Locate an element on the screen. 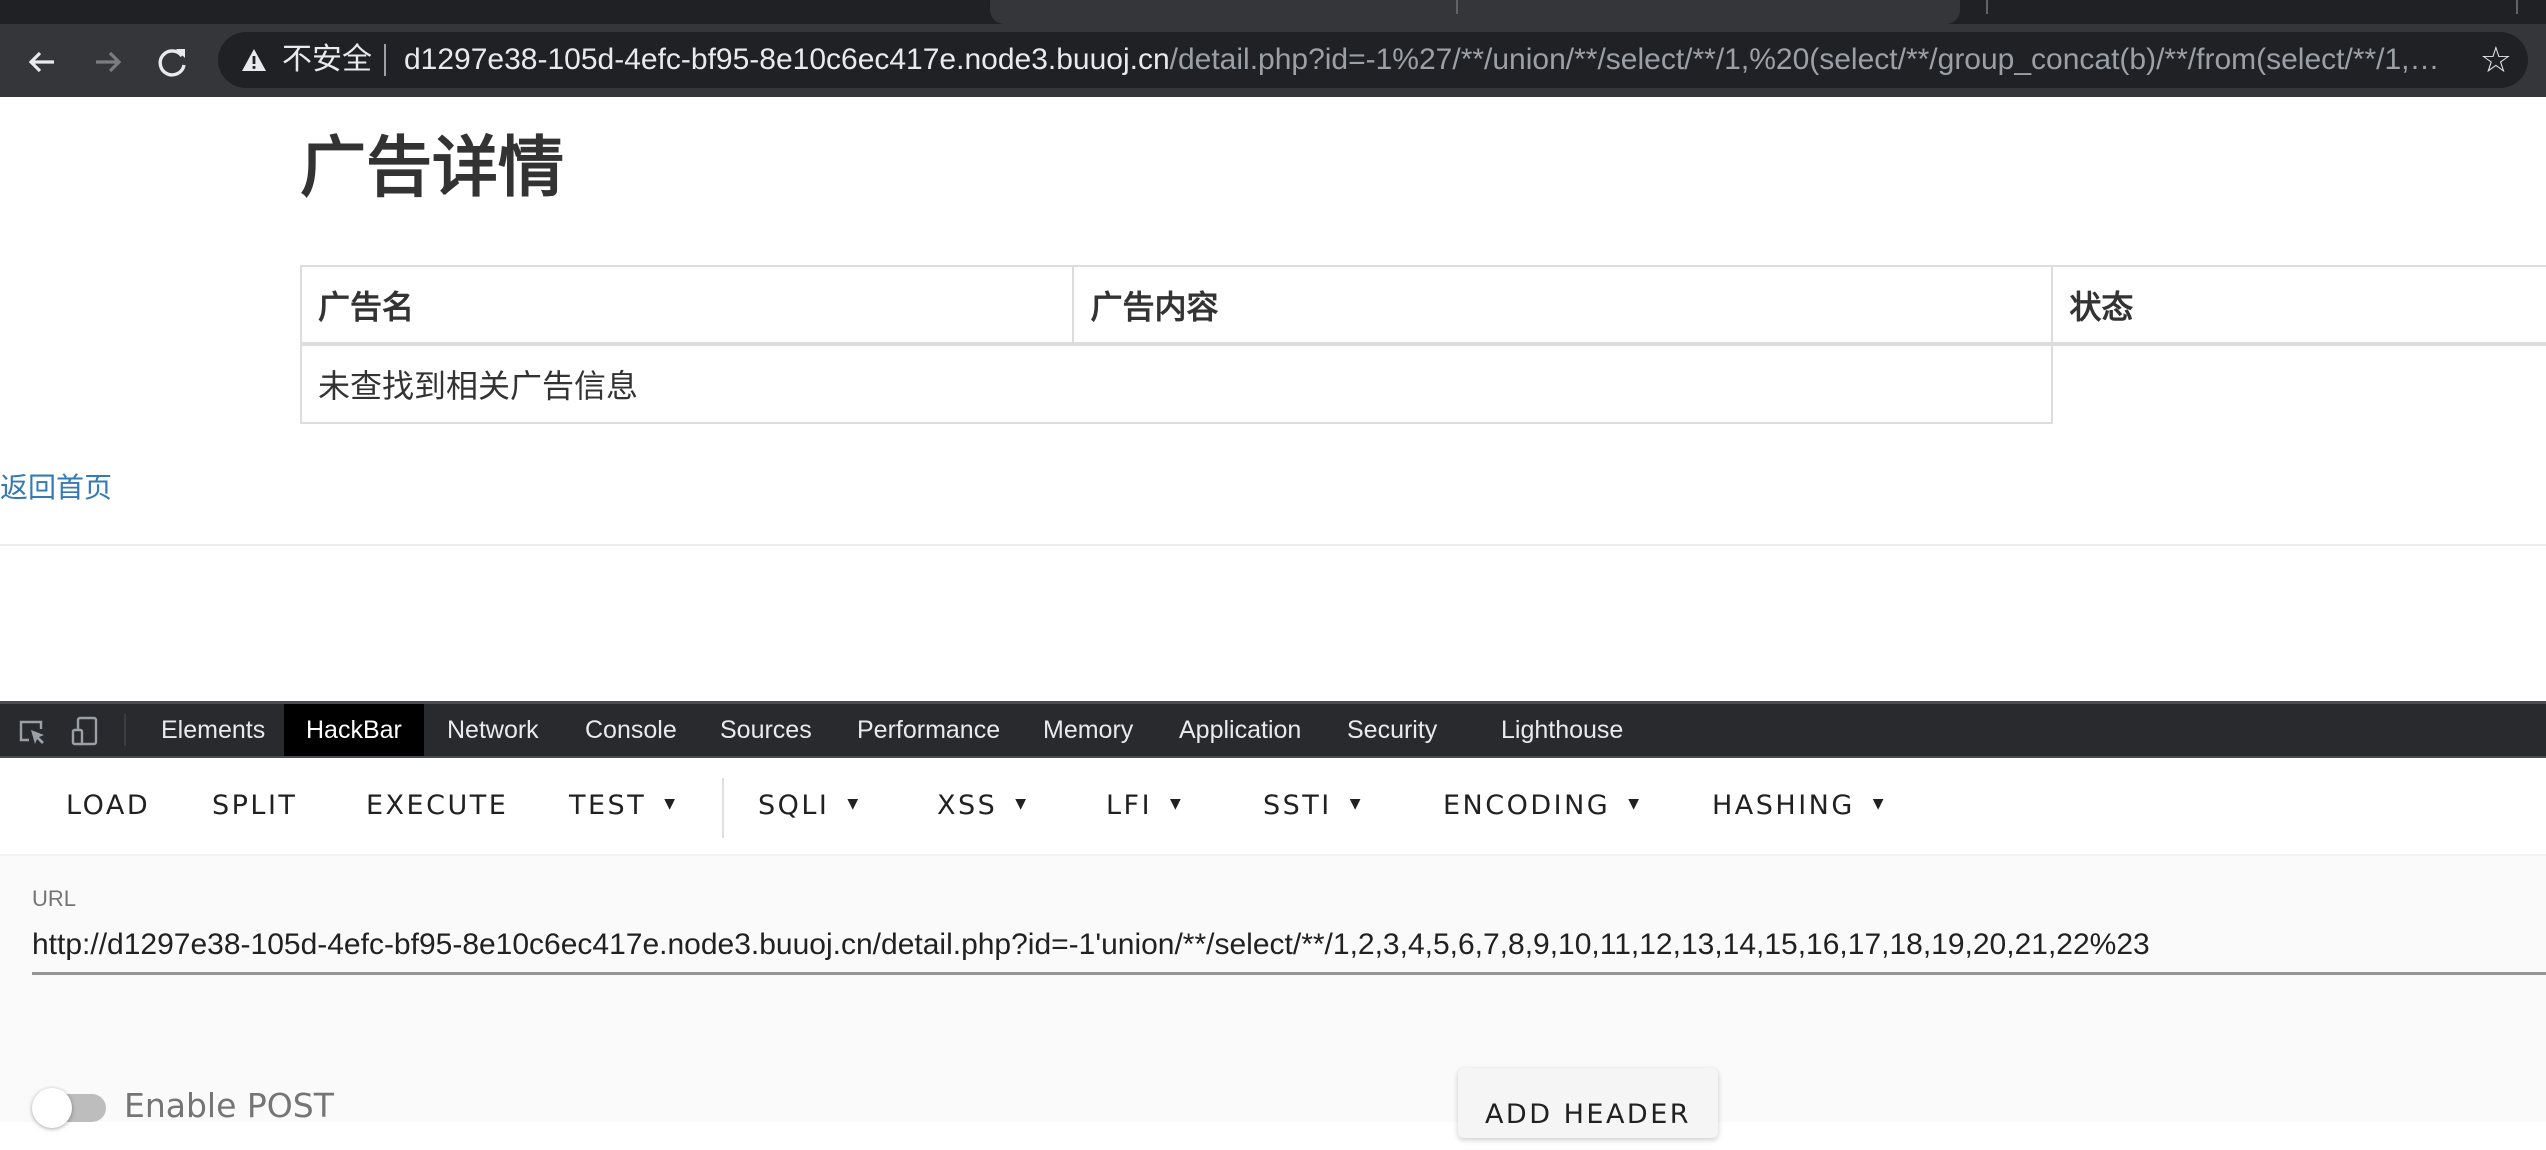 Image resolution: width=2546 pixels, height=1150 pixels. enable-post-toggle is located at coordinates (70, 1108).